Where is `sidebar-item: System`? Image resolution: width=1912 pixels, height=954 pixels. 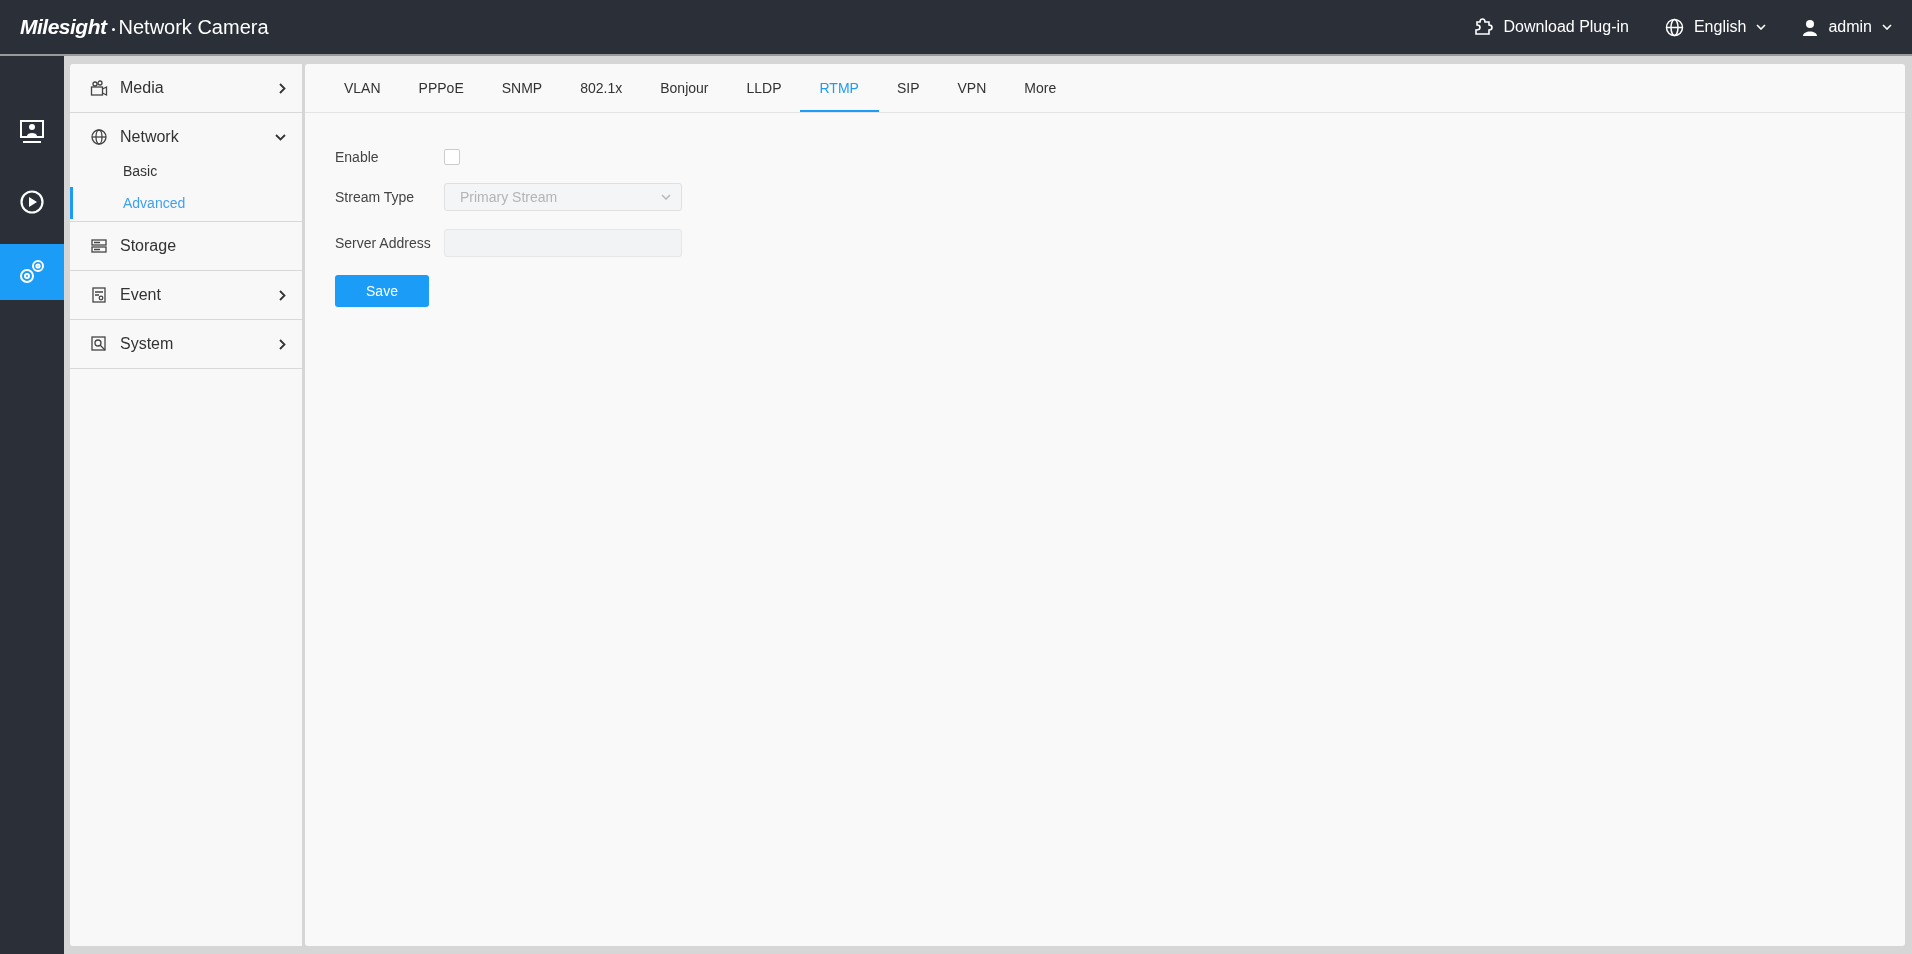 sidebar-item: System is located at coordinates (186, 344).